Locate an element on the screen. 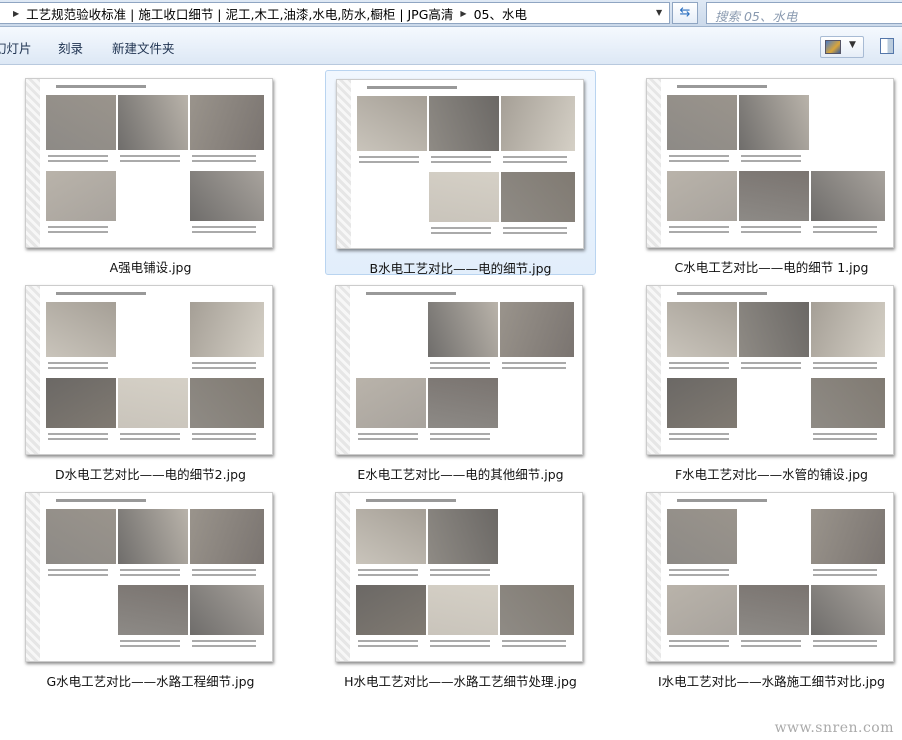  file-item: F水电工艺对比——水管的铺设.jpg is located at coordinates (769, 379).